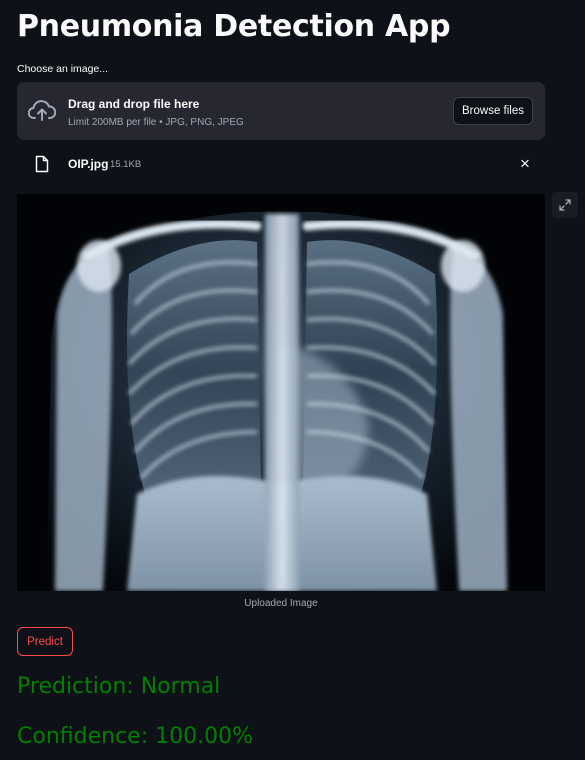 The width and height of the screenshot is (585, 760). Describe the element at coordinates (281, 603) in the screenshot. I see `image-caption: Uploaded Image` at that location.